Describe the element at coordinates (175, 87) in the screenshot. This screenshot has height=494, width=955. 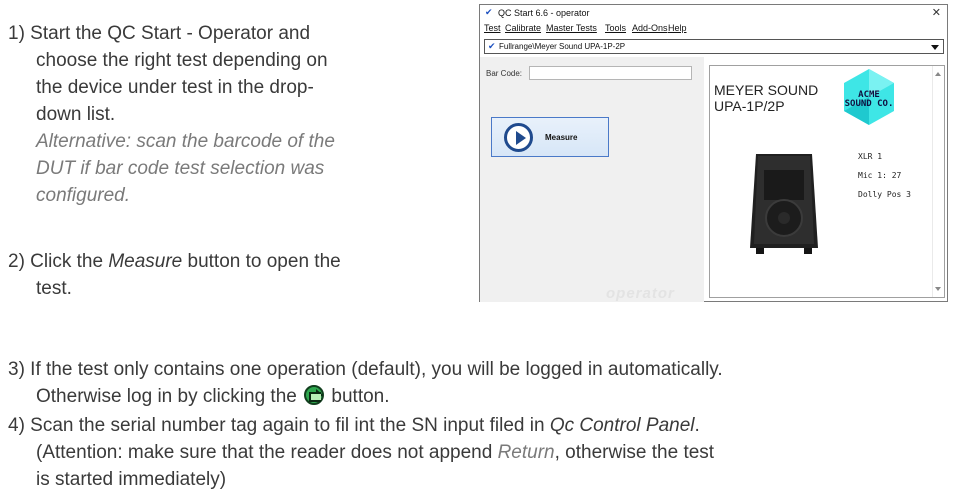
I see `step-1-line-3: the device under test in the drop-` at that location.